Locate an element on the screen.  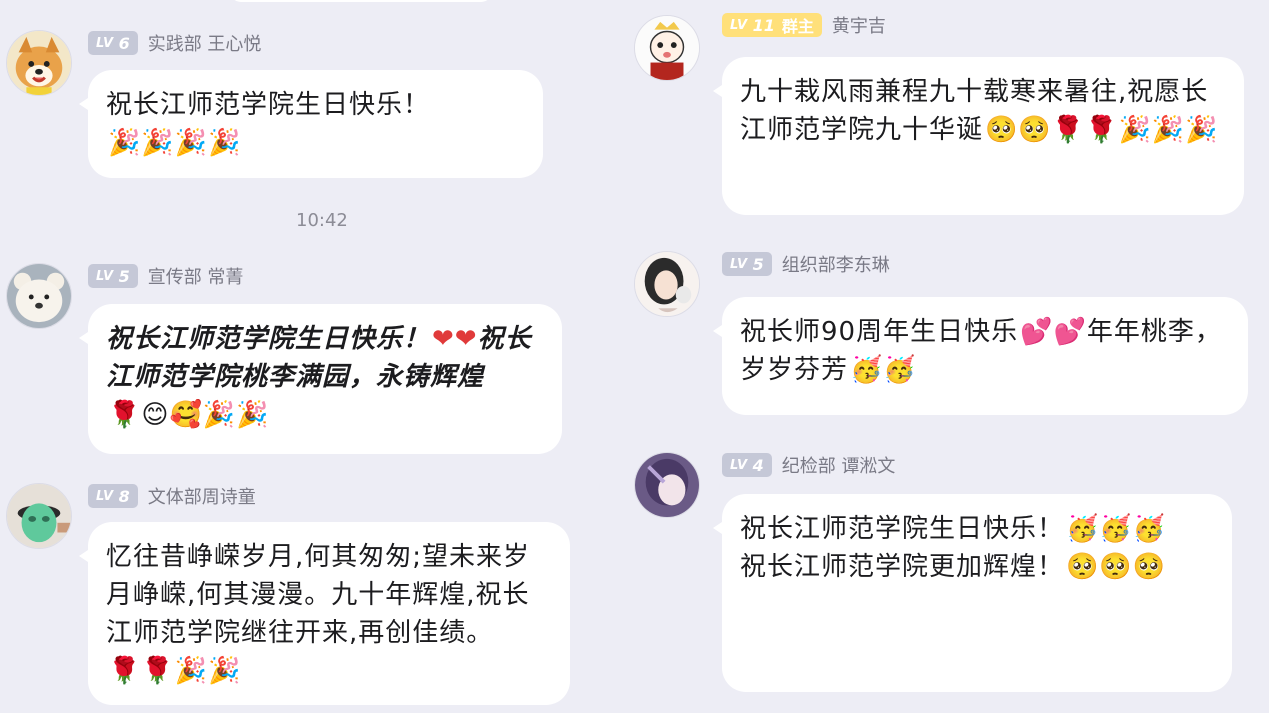
message-meta: LV 5 宣传部 常菁 is located at coordinates (165, 276).